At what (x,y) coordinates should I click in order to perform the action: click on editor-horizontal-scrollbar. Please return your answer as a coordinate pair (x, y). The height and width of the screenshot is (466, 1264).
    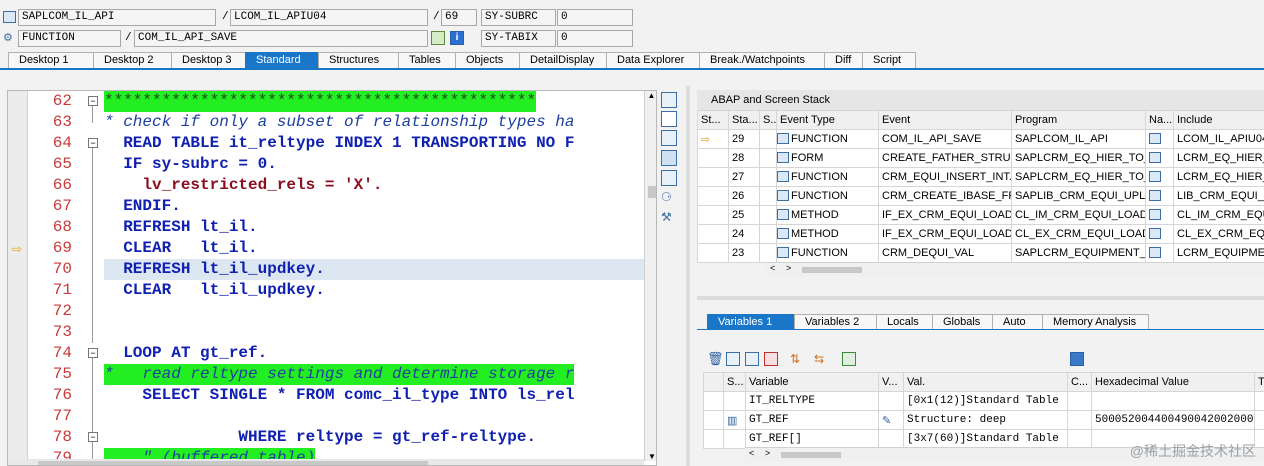
    Looking at the image, I should click on (326, 462).